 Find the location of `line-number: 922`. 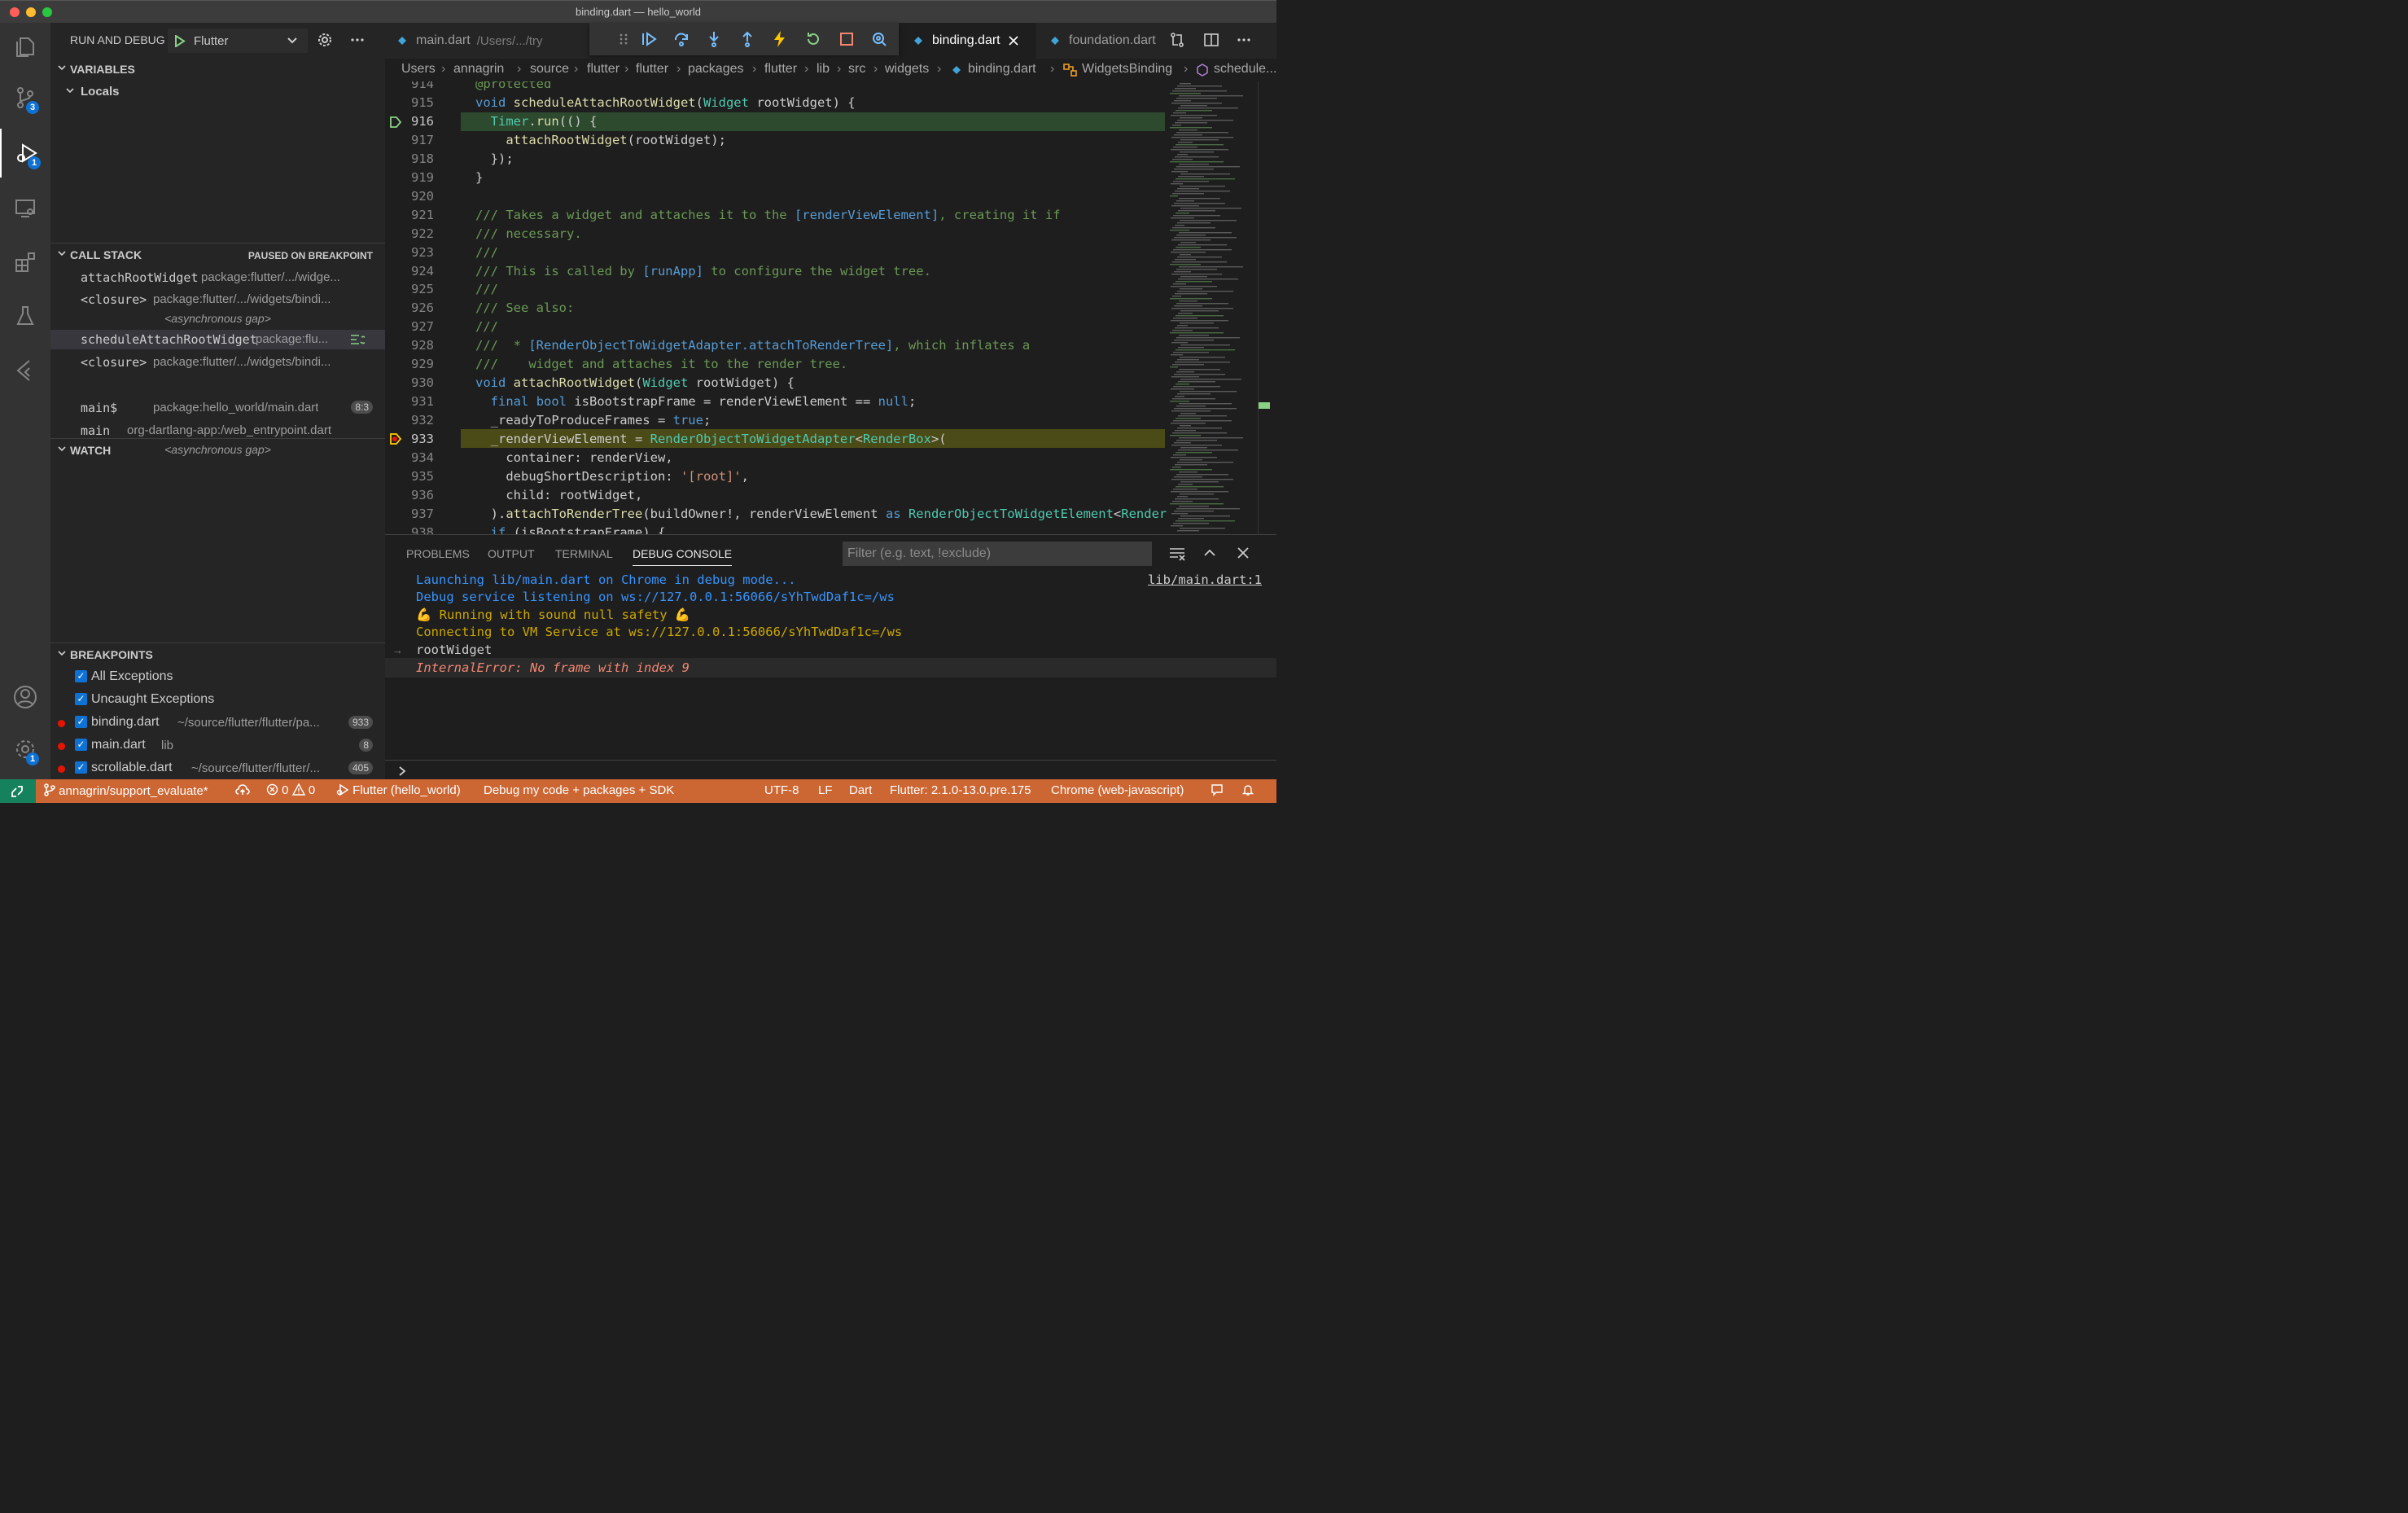

line-number: 922 is located at coordinates (410, 233).